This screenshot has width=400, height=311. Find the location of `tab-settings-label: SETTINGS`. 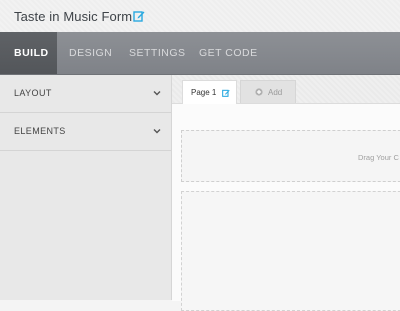

tab-settings-label: SETTINGS is located at coordinates (157, 53).